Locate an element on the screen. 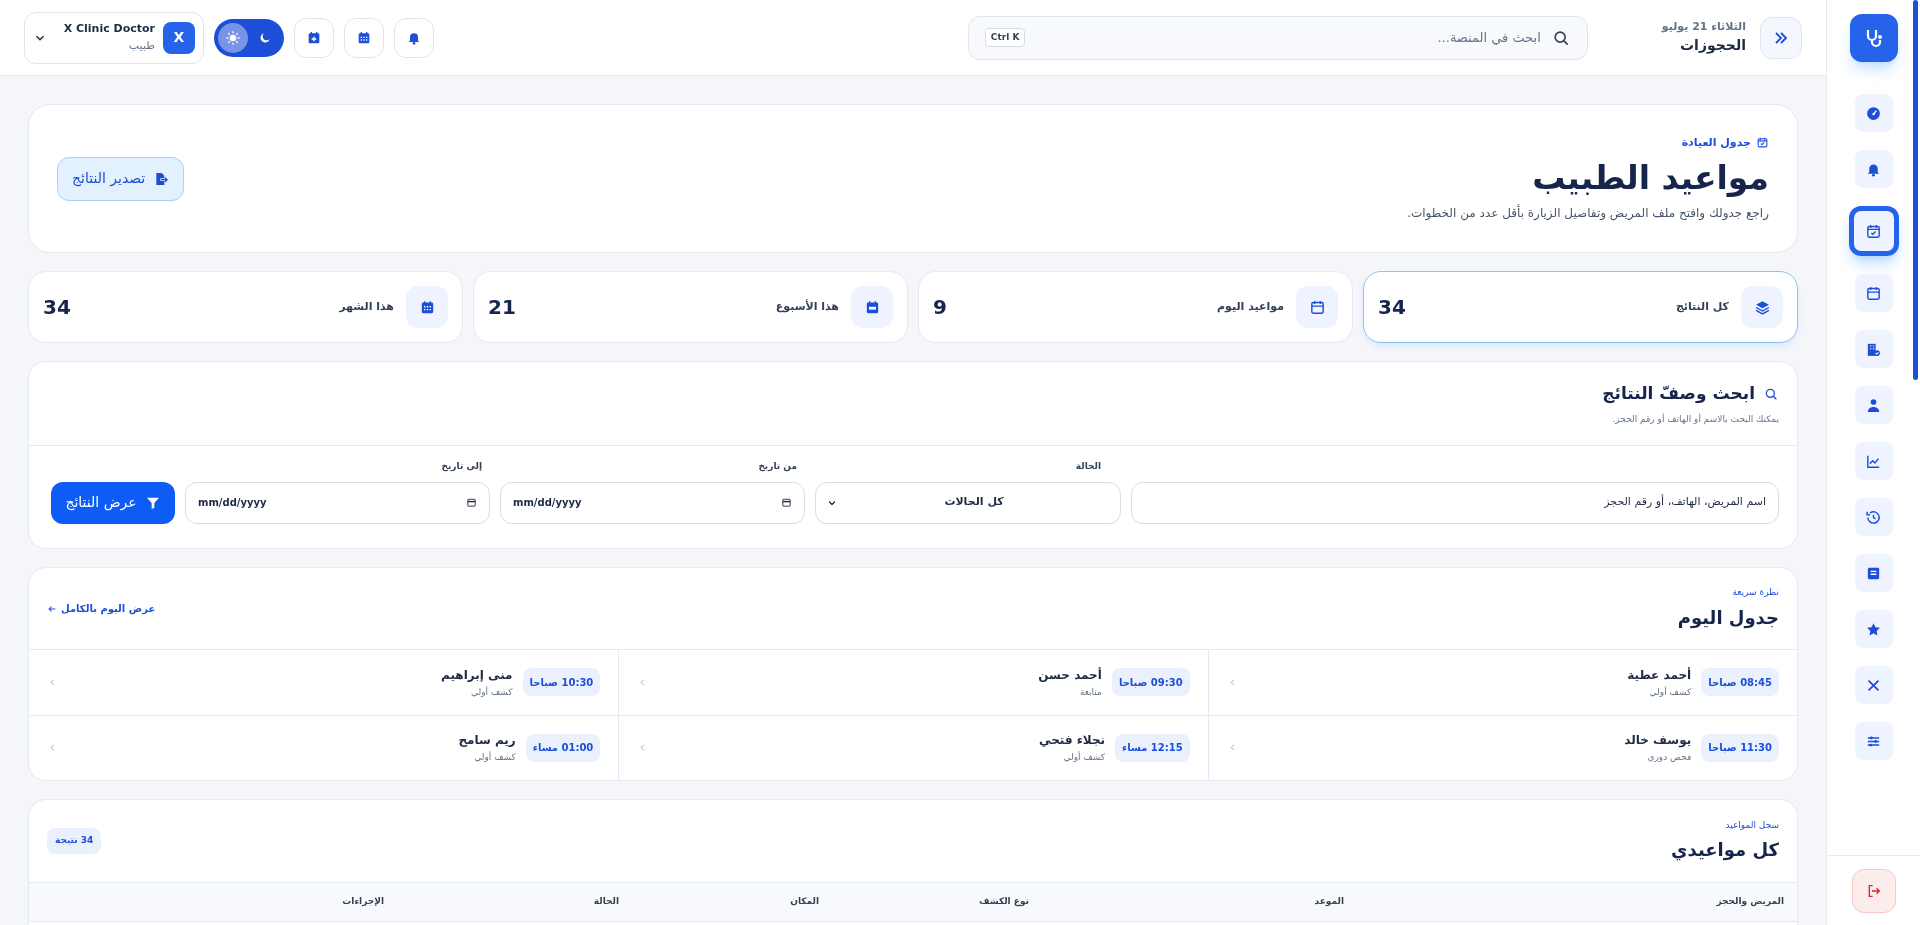 Image resolution: width=1920 pixels, height=925 pixels. stat-value: 9 is located at coordinates (940, 307).